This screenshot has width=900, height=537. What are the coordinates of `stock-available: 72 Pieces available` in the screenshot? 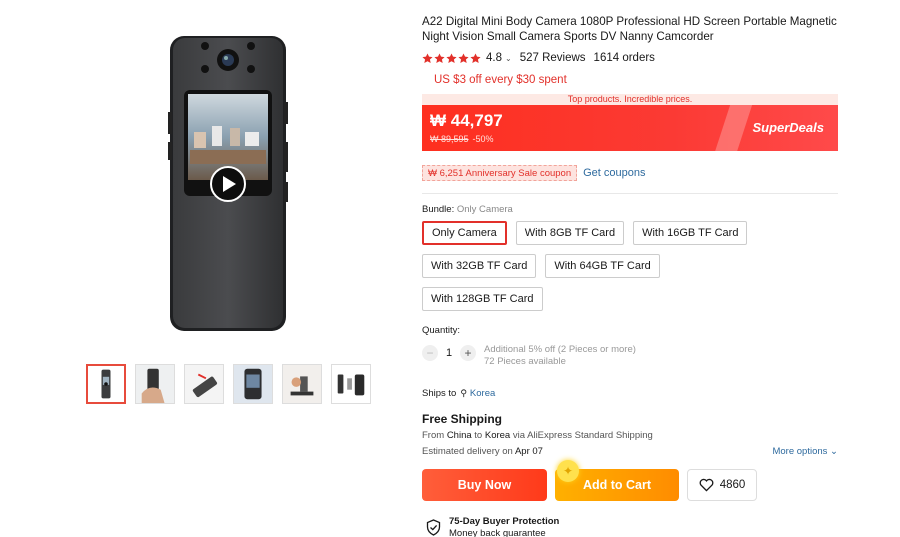 It's located at (525, 361).